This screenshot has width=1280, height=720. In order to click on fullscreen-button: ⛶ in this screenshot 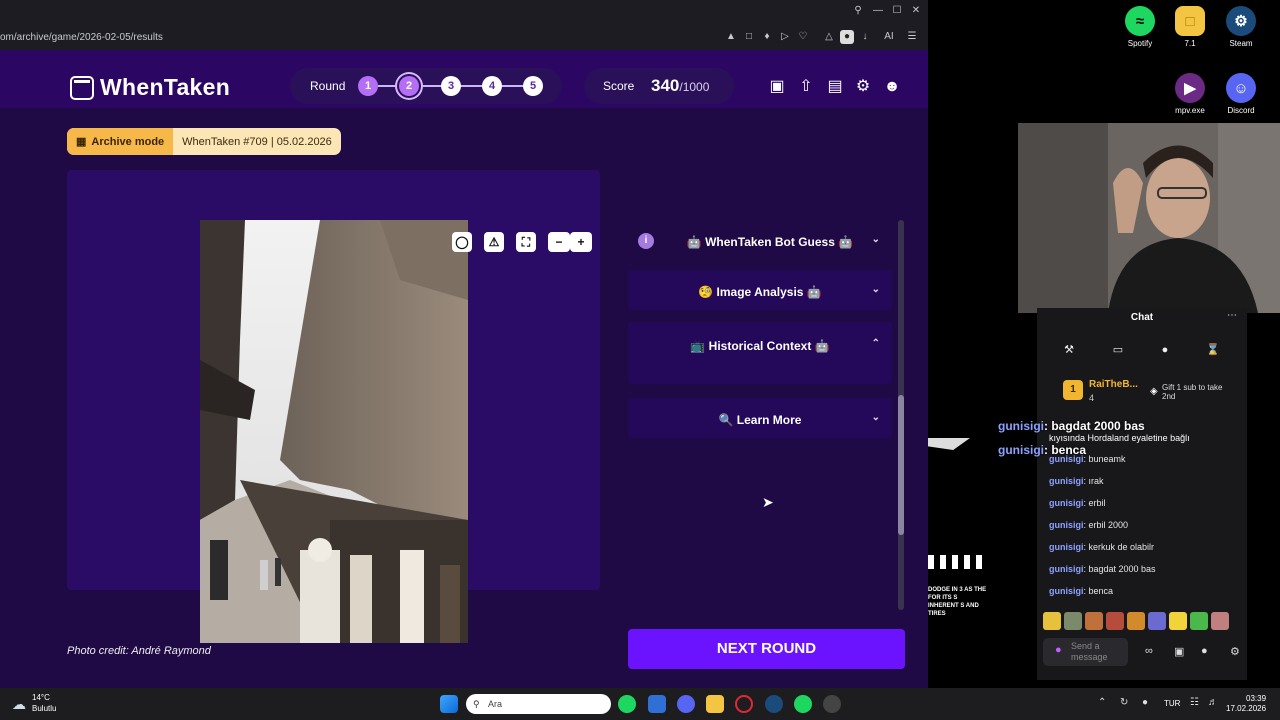, I will do `click(526, 242)`.